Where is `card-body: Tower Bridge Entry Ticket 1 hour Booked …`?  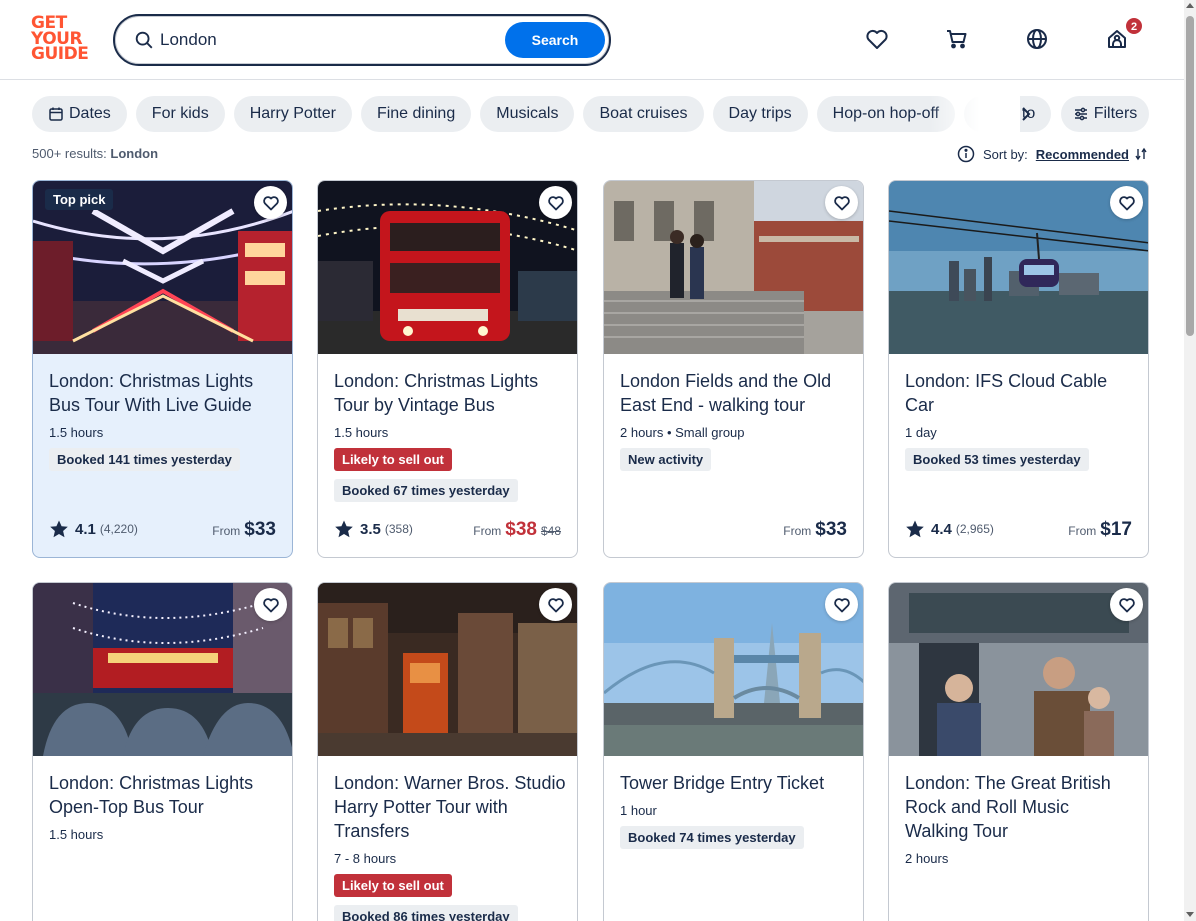
card-body: Tower Bridge Entry Ticket 1 hour Booked … is located at coordinates (736, 810).